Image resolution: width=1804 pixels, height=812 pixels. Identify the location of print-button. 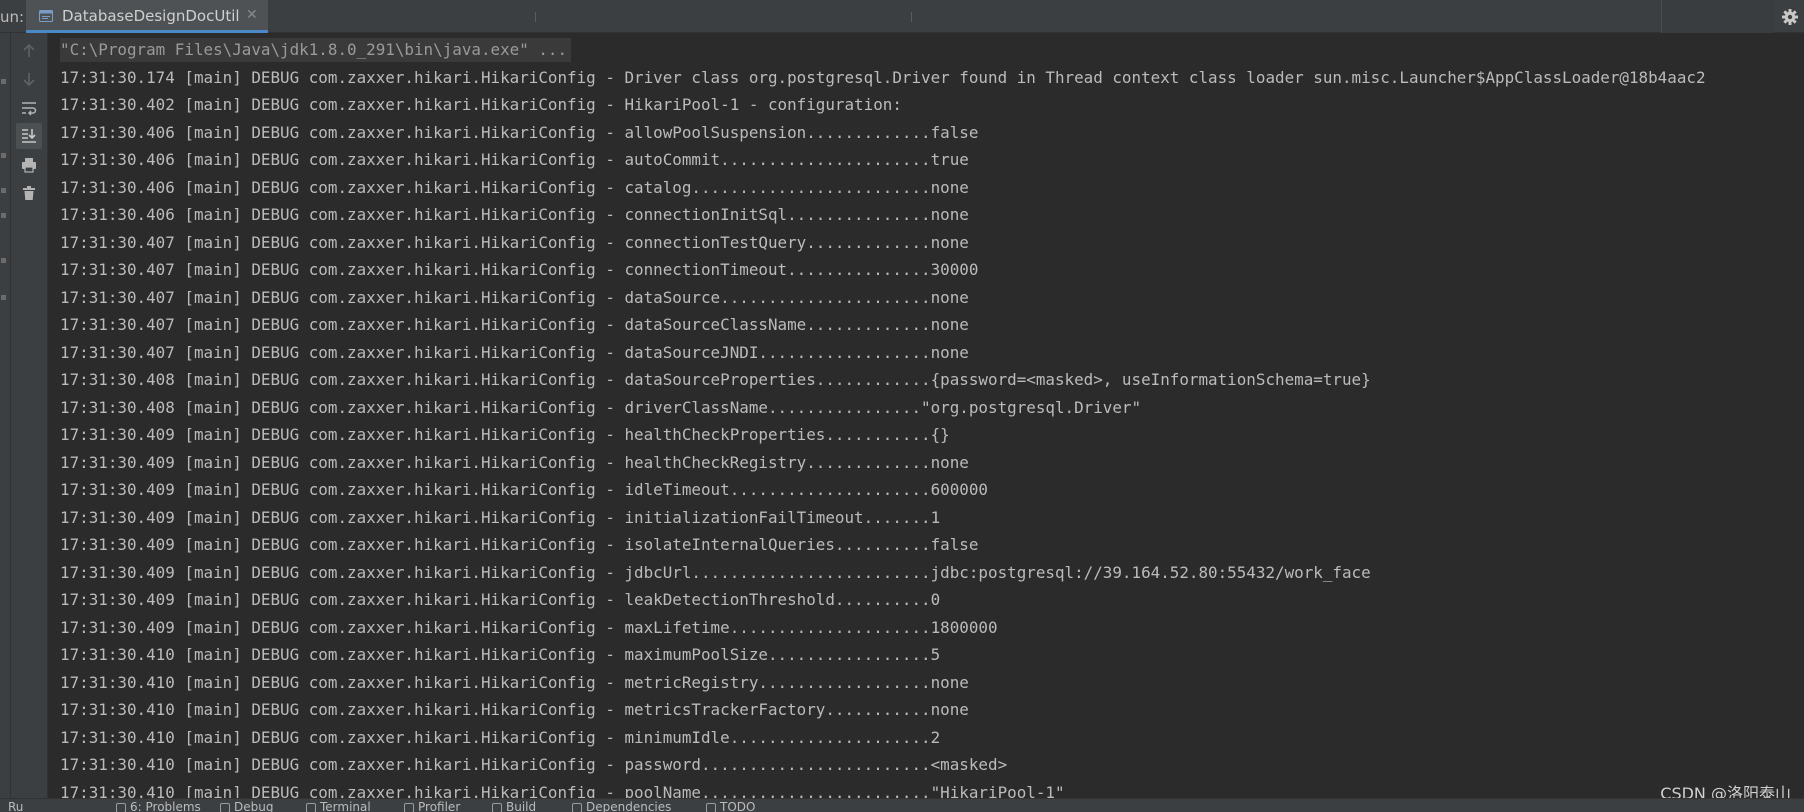
(29, 165).